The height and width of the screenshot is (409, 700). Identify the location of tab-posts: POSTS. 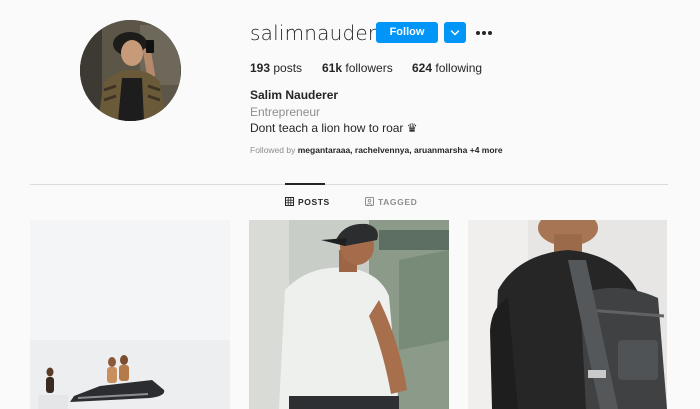
(307, 202).